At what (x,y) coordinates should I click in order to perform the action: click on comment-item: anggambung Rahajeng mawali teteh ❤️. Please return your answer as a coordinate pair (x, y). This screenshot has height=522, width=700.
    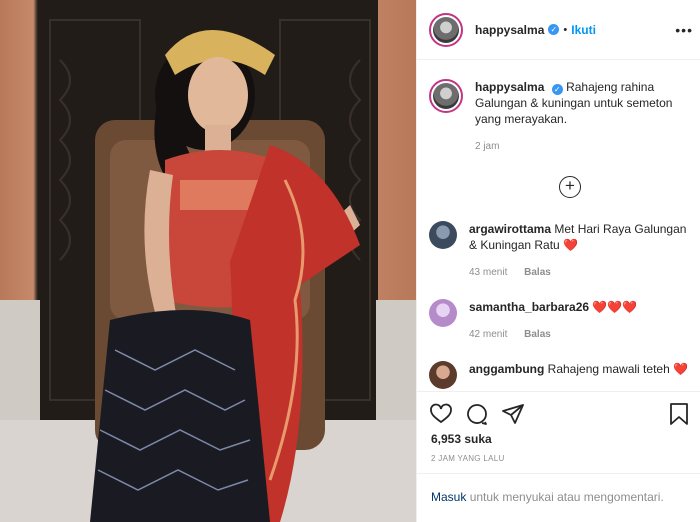
    Looking at the image, I should click on (563, 375).